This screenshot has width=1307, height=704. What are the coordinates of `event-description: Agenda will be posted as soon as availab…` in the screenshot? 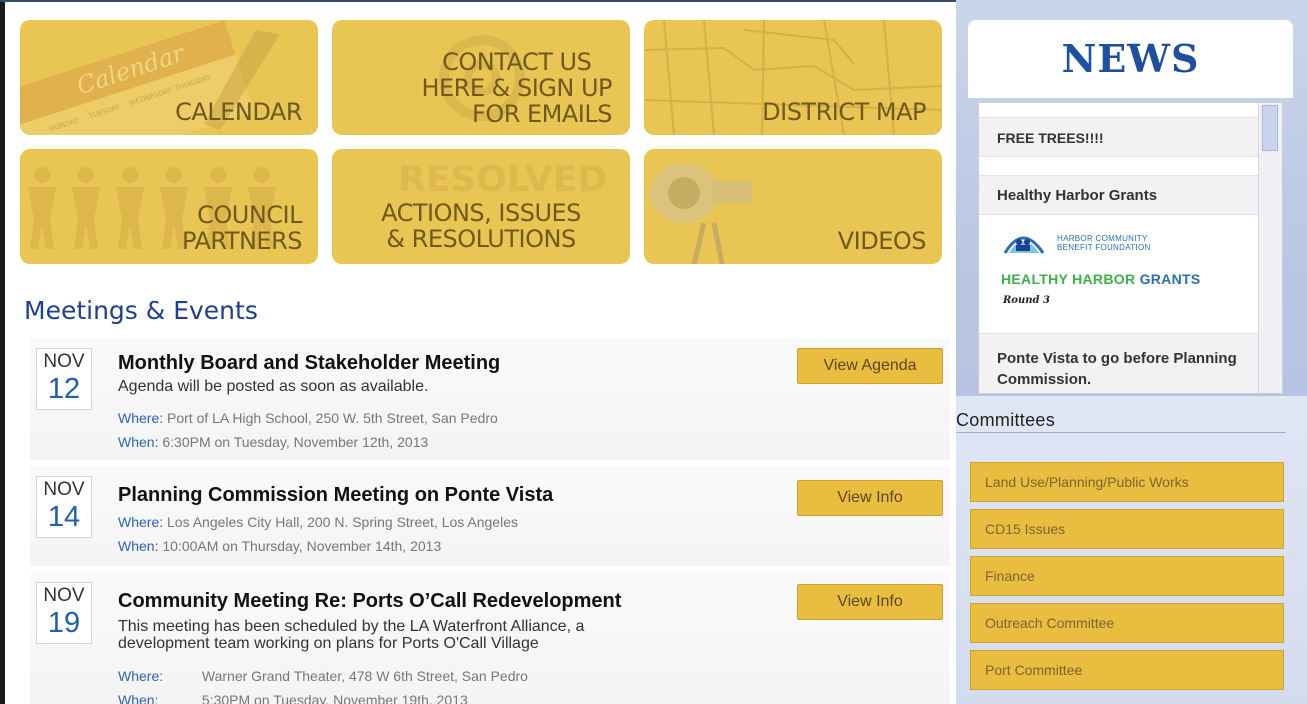 It's located at (273, 386).